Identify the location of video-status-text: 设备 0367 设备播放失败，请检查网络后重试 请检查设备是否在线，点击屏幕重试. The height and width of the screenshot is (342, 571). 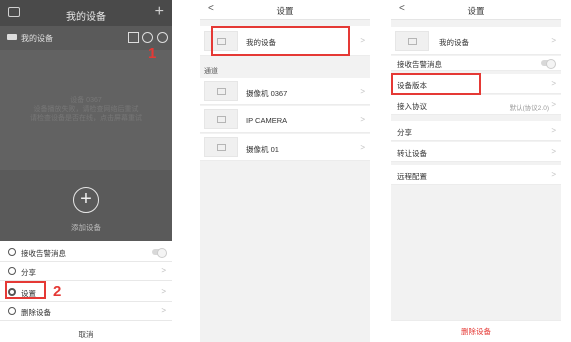
(86, 109).